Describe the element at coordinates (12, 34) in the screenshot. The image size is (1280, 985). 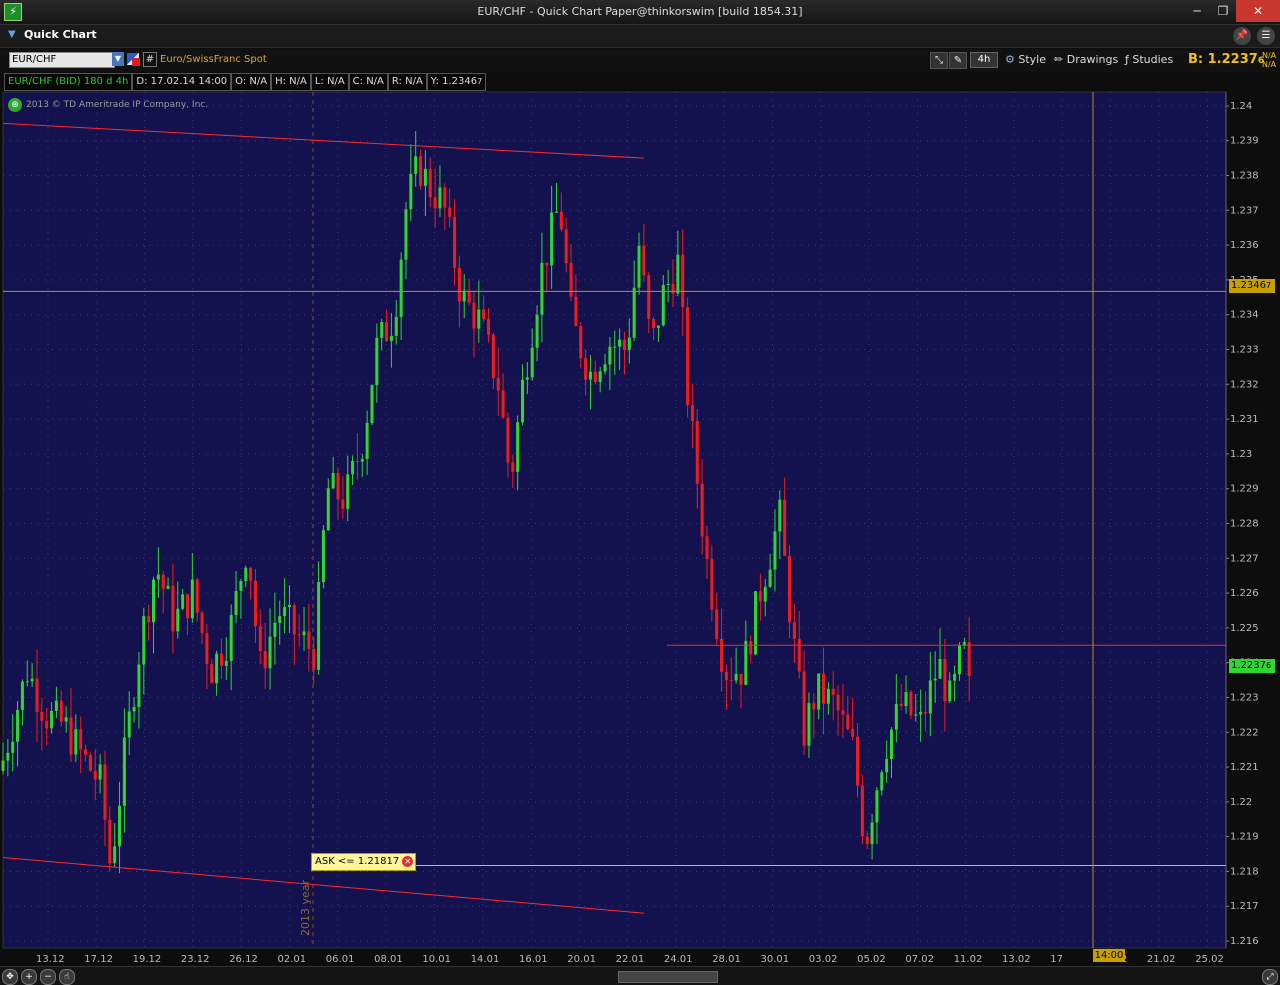
I see `collapse-arrow-icon: ▼` at that location.